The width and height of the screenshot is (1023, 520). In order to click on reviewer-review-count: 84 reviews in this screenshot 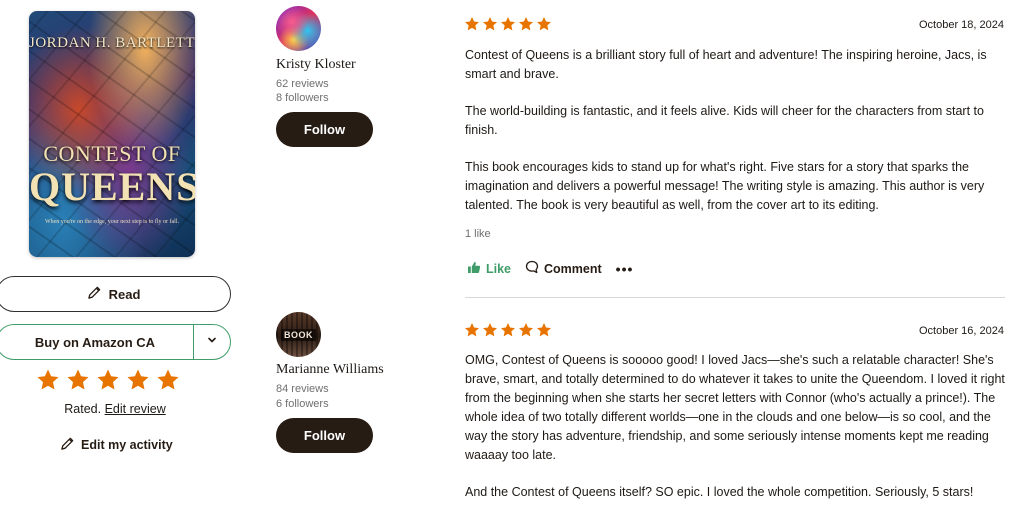, I will do `click(302, 389)`.